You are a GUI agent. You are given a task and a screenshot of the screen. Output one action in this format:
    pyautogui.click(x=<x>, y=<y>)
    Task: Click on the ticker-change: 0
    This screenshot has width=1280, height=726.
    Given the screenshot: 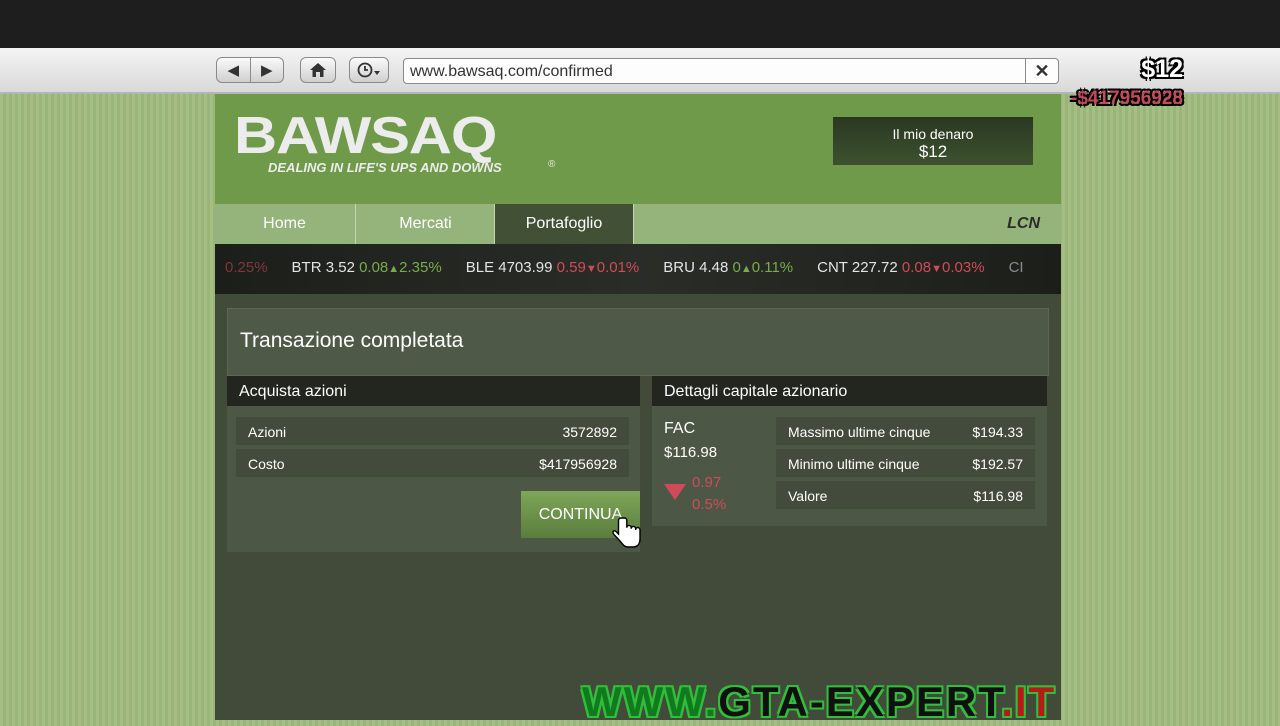 What is the action you would take?
    pyautogui.click(x=736, y=267)
    